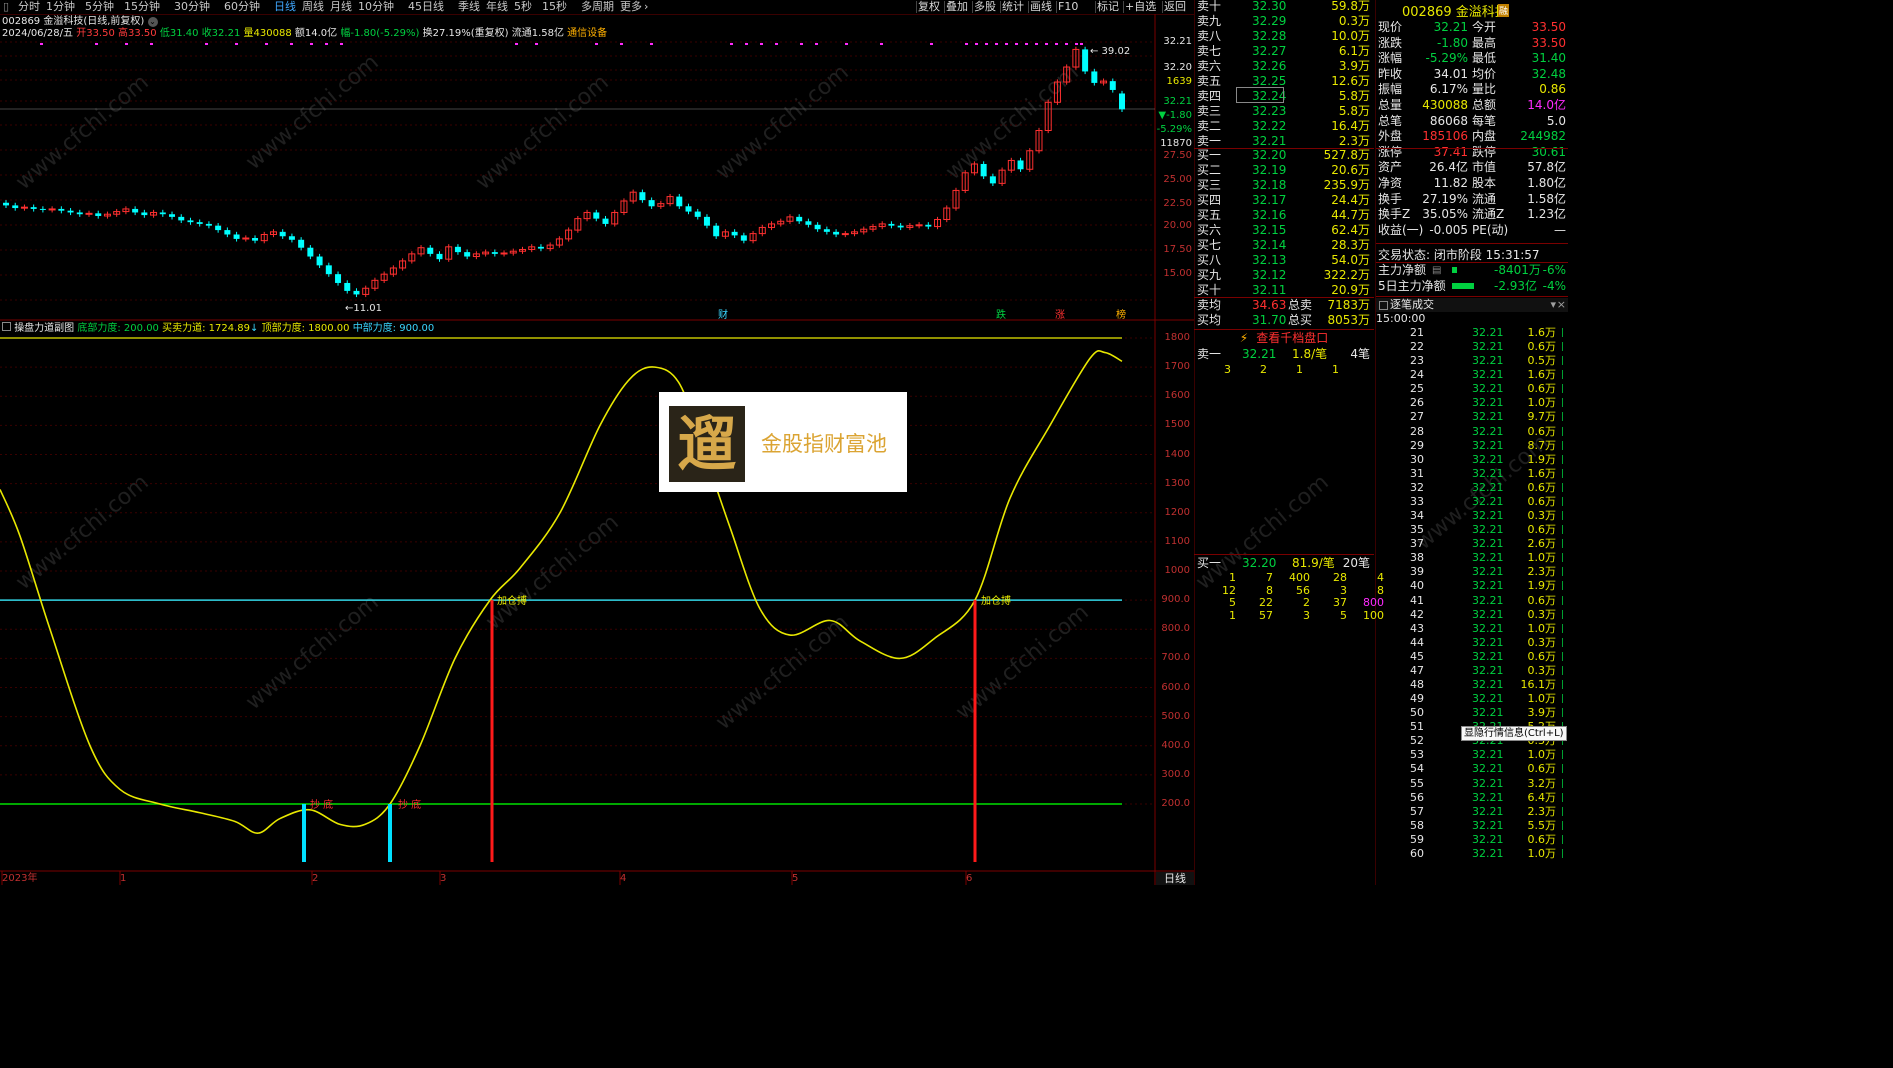 Image resolution: width=1893 pixels, height=1068 pixels. Describe the element at coordinates (1472, 713) in the screenshot. I see `tick-row: 50 32.21 3.9万 |` at that location.